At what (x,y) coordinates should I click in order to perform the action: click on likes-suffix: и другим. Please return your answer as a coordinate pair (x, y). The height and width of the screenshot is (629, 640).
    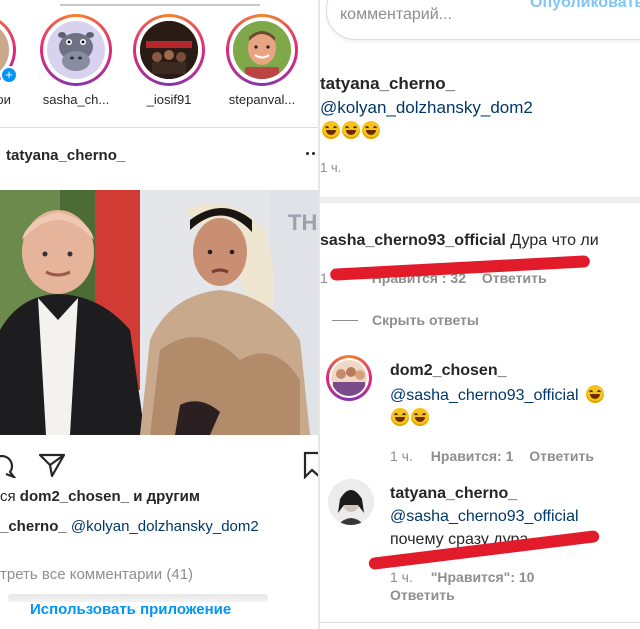
    Looking at the image, I should click on (166, 496).